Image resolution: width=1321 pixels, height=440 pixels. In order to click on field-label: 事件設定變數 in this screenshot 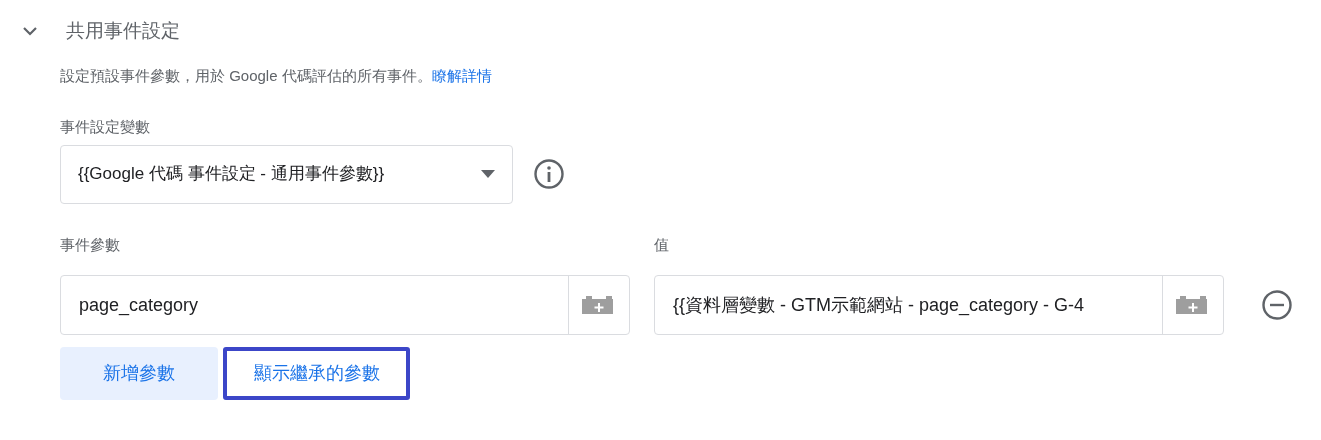, I will do `click(105, 126)`.